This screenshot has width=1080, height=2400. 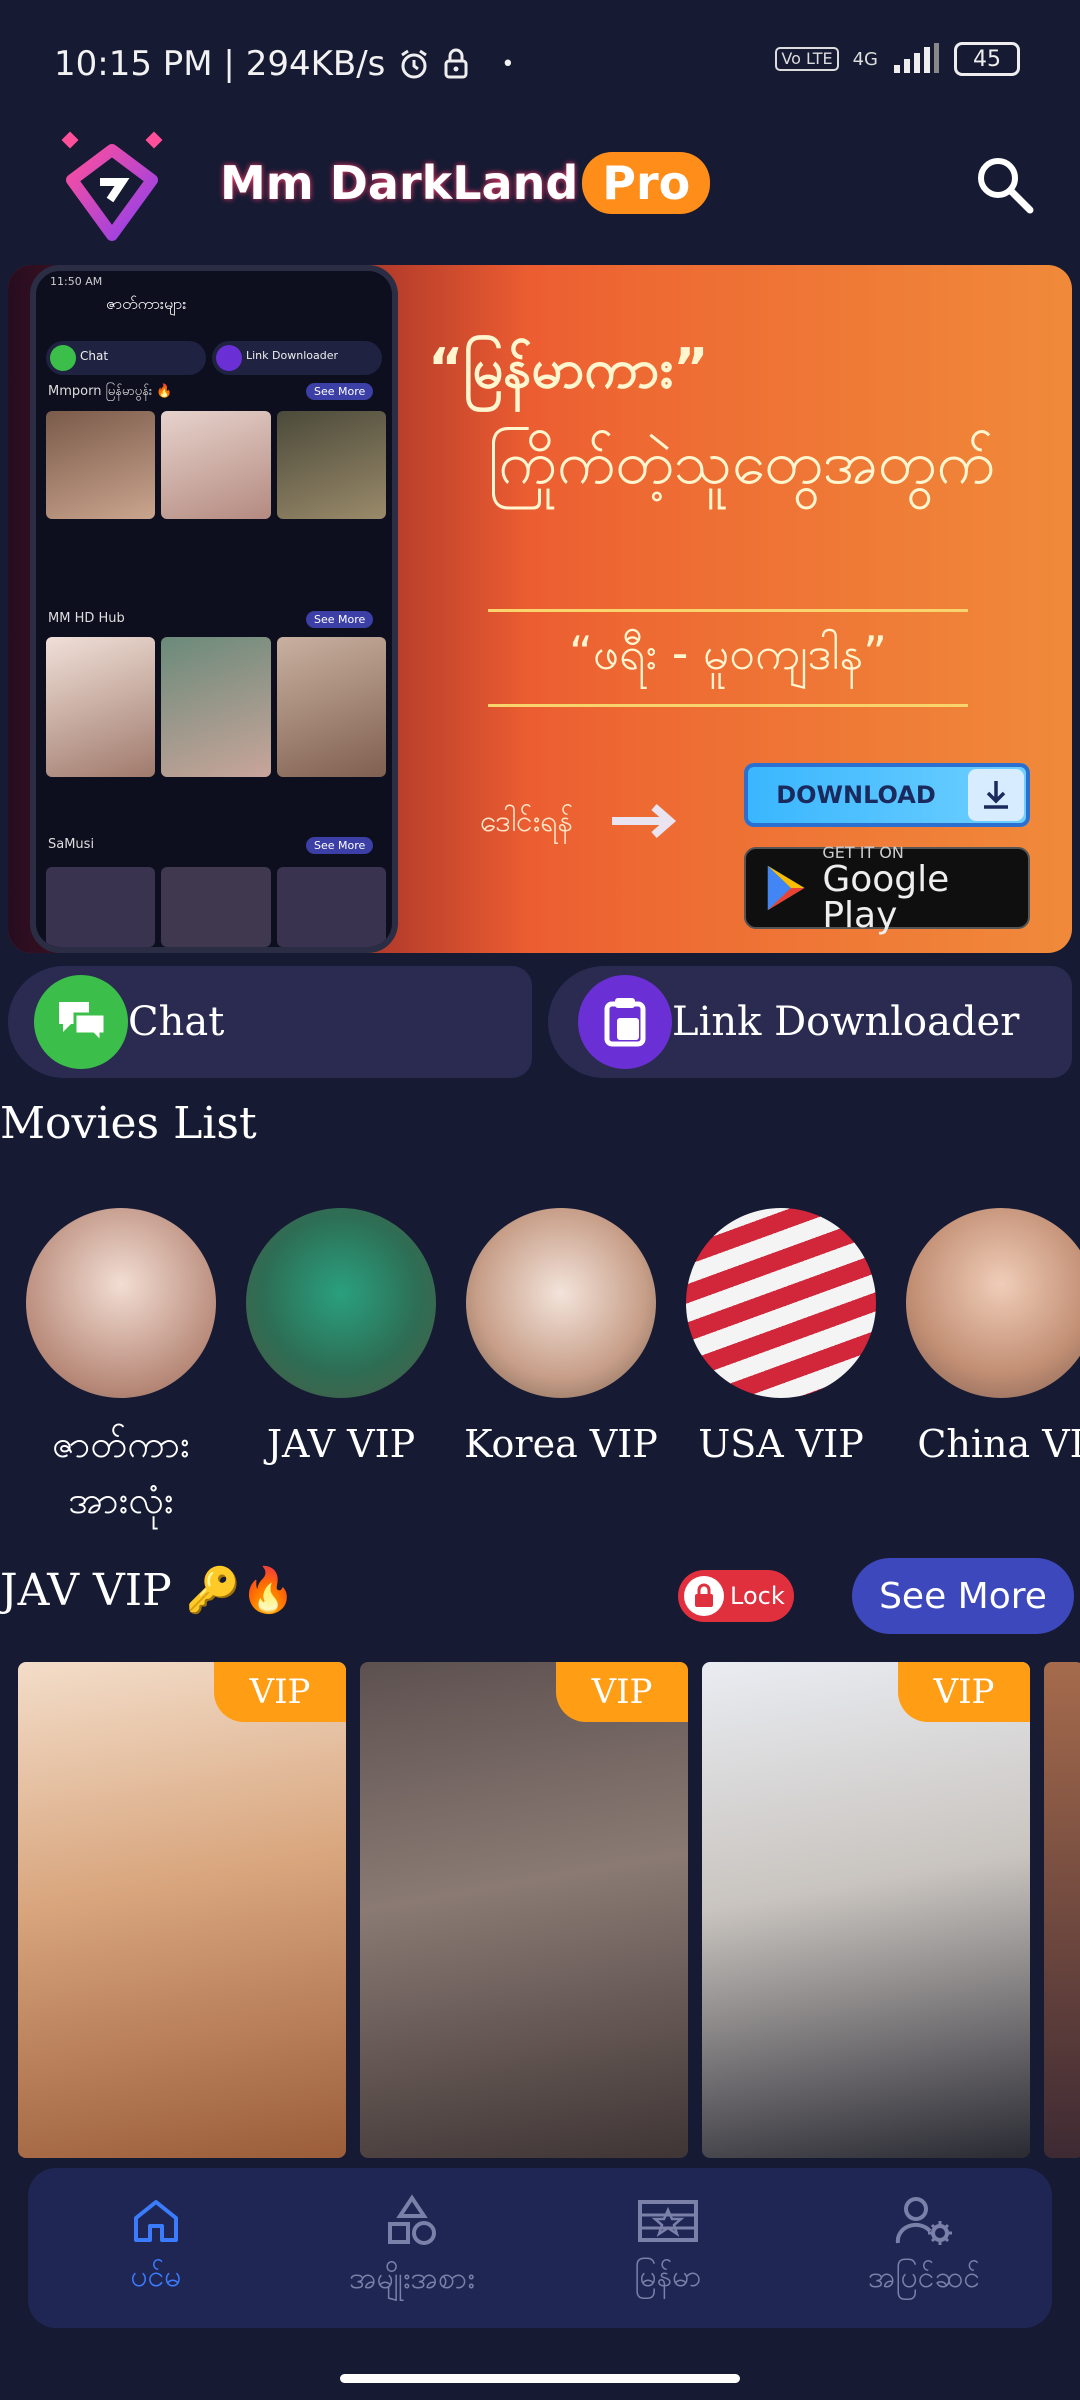 What do you see at coordinates (757, 1596) in the screenshot?
I see `lock-label: Lock` at bounding box center [757, 1596].